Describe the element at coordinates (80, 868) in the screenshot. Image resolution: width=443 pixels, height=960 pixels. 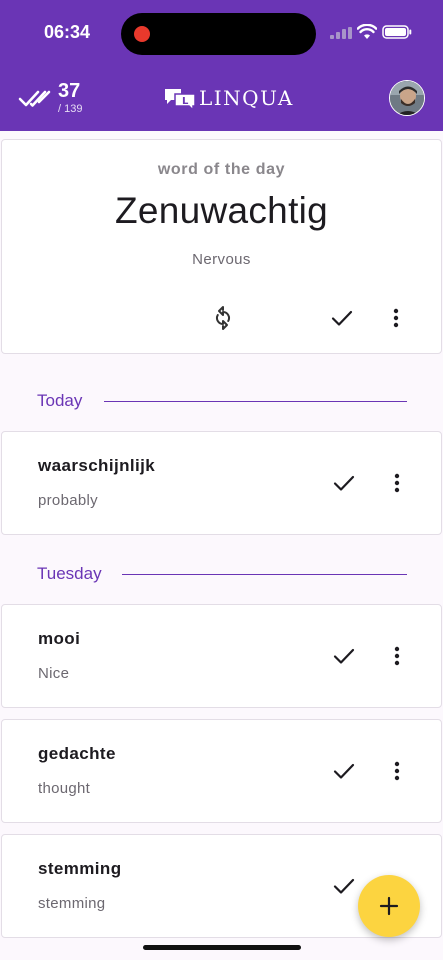
I see `word-title: stemming` at that location.